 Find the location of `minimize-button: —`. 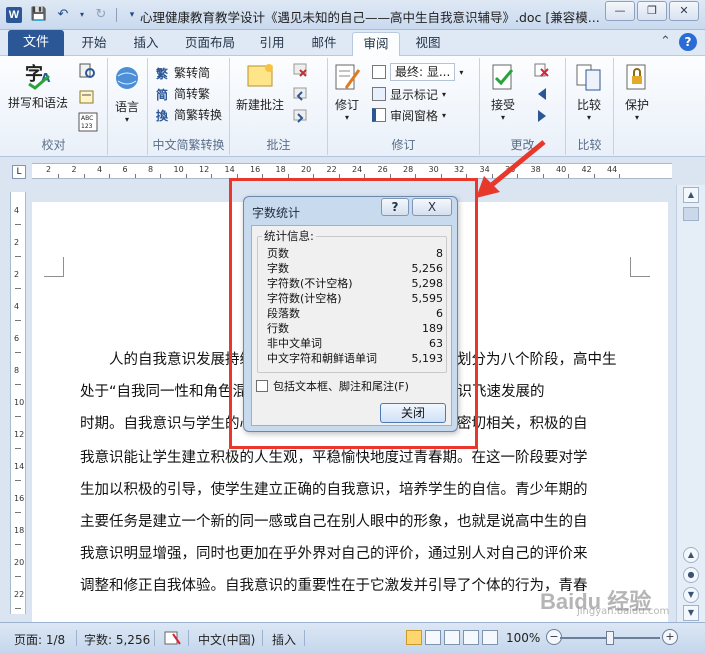

minimize-button: — is located at coordinates (620, 11).